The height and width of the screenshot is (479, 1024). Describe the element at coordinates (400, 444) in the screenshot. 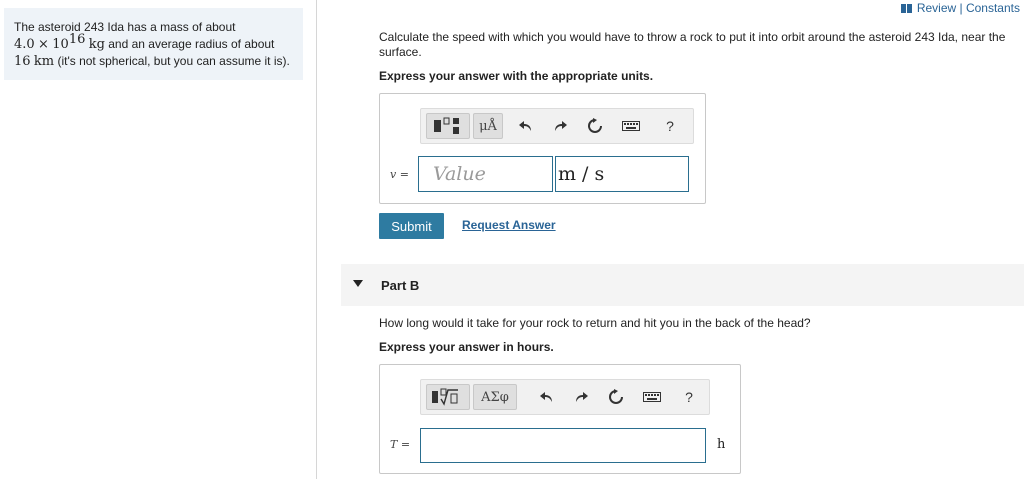

I see `part-b-variable: T =` at that location.